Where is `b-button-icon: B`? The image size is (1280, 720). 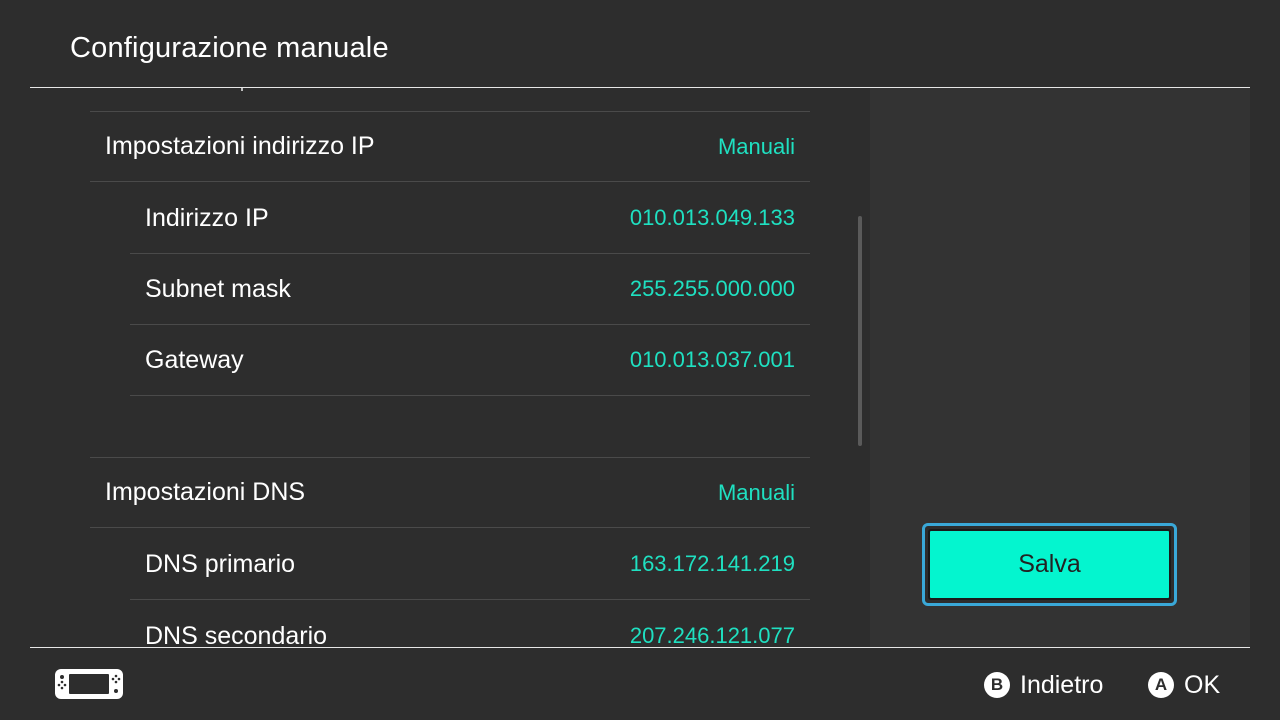
b-button-icon: B is located at coordinates (997, 685).